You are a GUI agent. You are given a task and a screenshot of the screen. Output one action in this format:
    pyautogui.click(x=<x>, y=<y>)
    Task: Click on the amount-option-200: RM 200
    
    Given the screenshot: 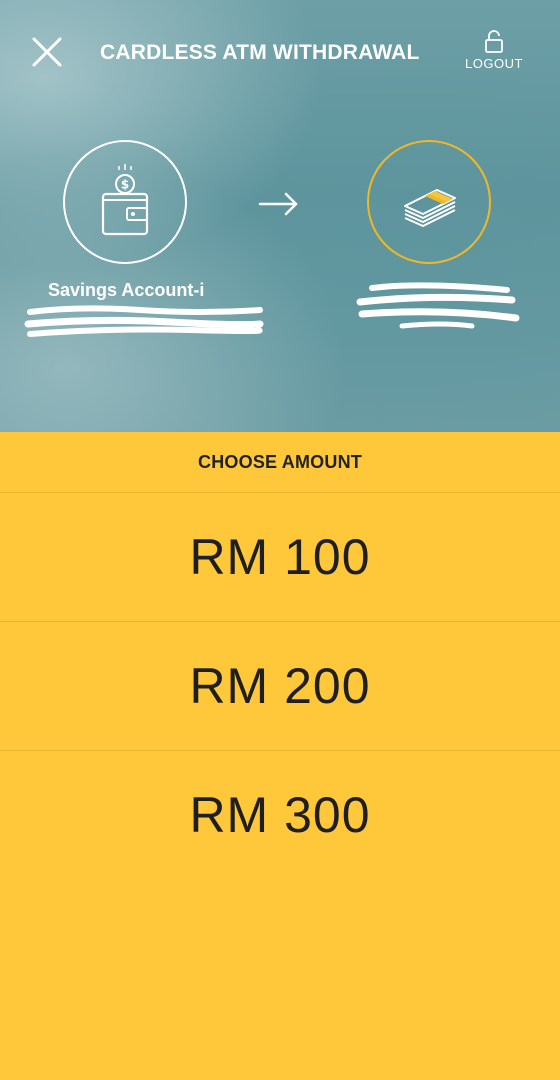 What is the action you would take?
    pyautogui.click(x=280, y=686)
    